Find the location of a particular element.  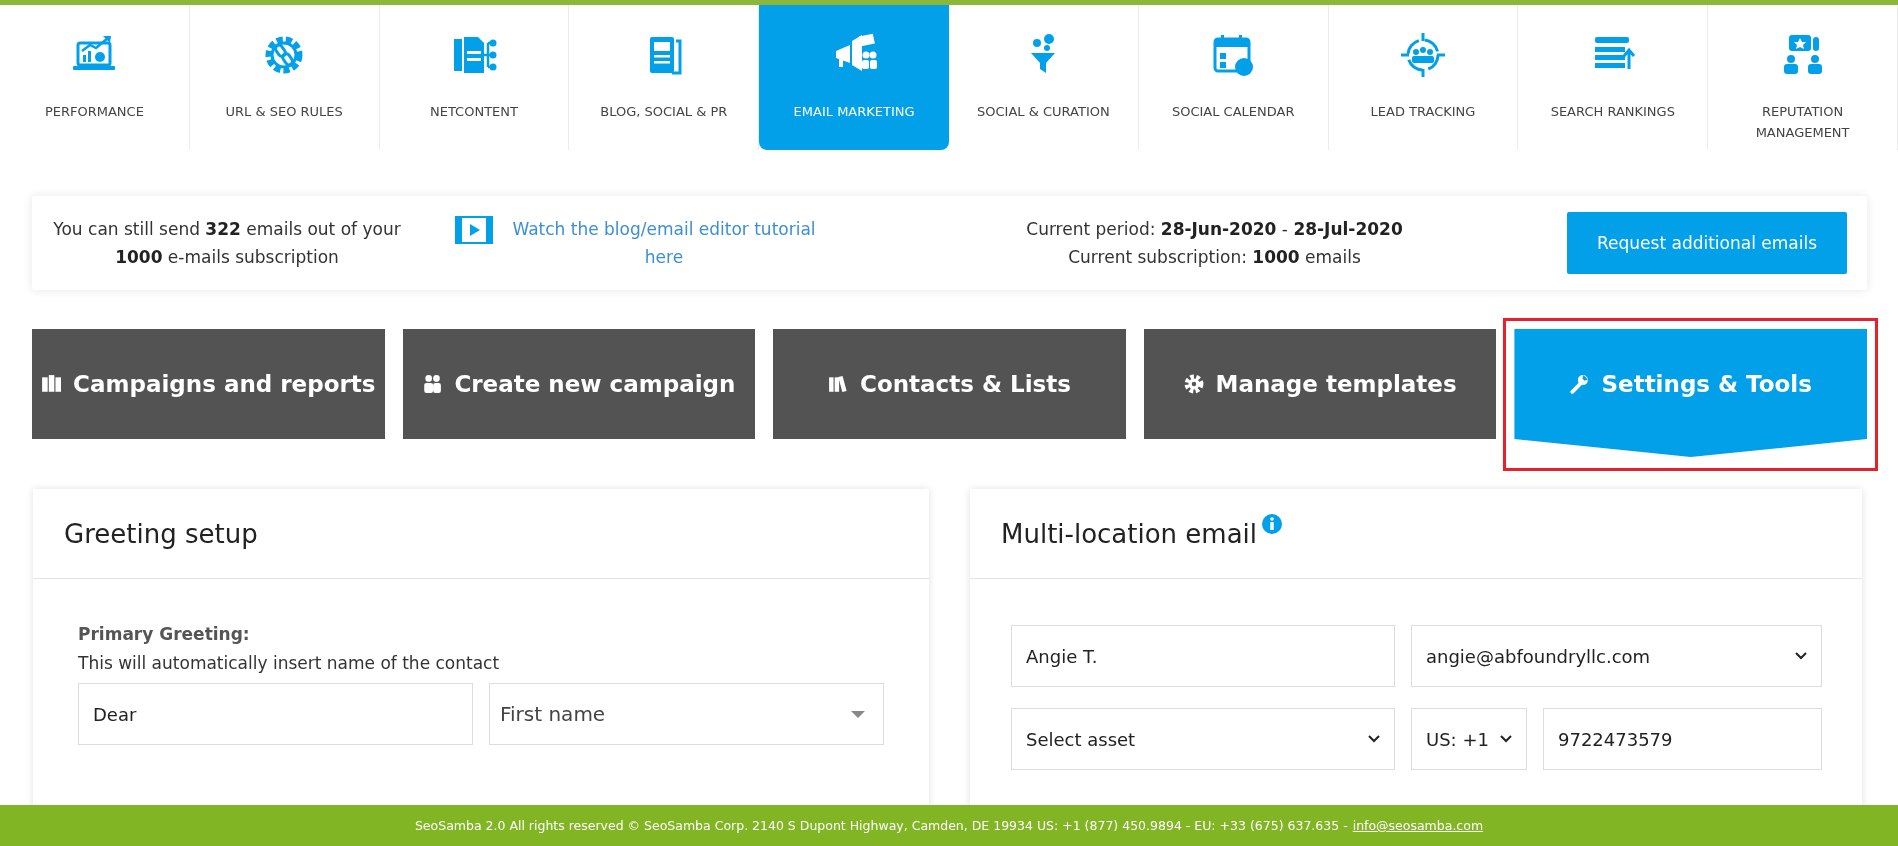

name-field: Angie T. is located at coordinates (1203, 656).